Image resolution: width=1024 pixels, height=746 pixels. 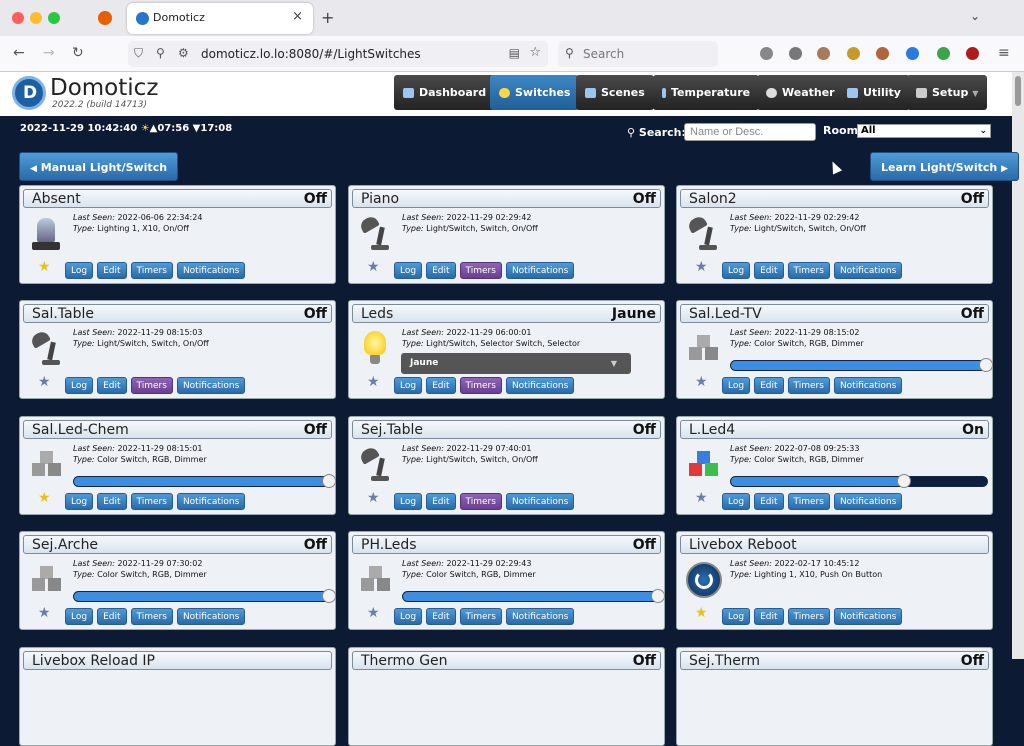 I want to click on permissions-icon: ⚲, so click(x=160, y=53).